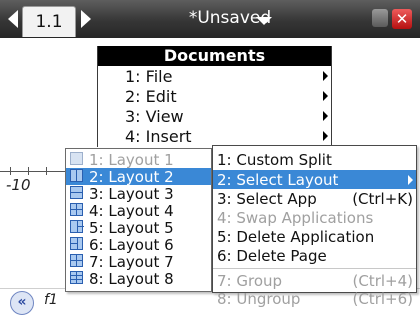 This screenshot has height=319, width=420. I want to click on menu-item-label: 5: Delete Application, so click(296, 237).